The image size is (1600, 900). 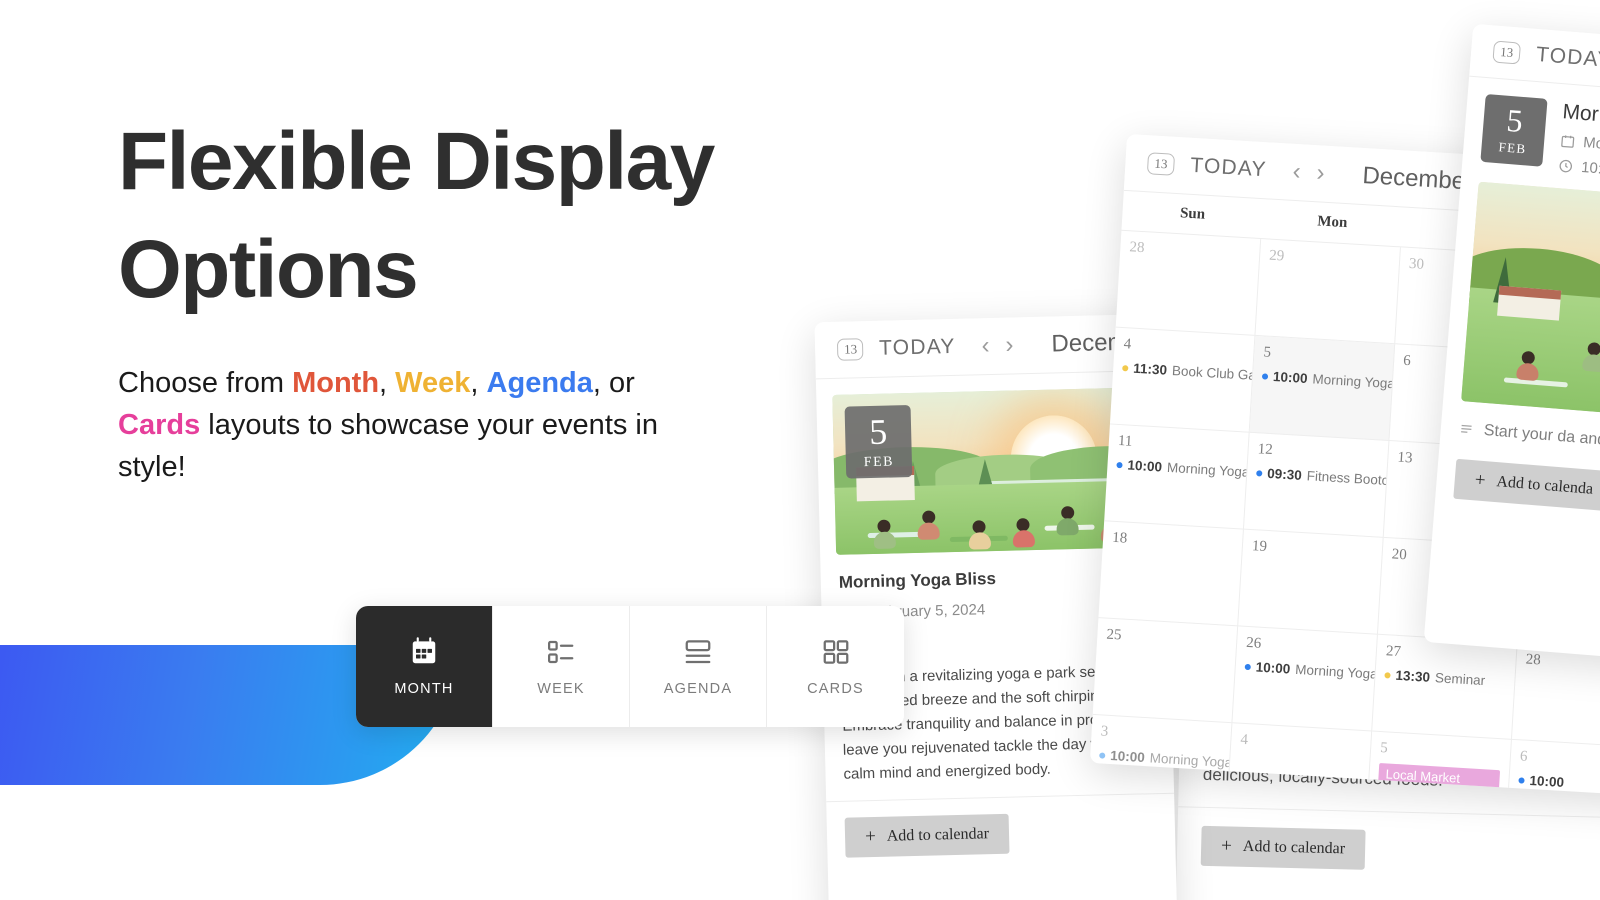 What do you see at coordinates (1568, 141) in the screenshot?
I see `calendar-outline-icon` at bounding box center [1568, 141].